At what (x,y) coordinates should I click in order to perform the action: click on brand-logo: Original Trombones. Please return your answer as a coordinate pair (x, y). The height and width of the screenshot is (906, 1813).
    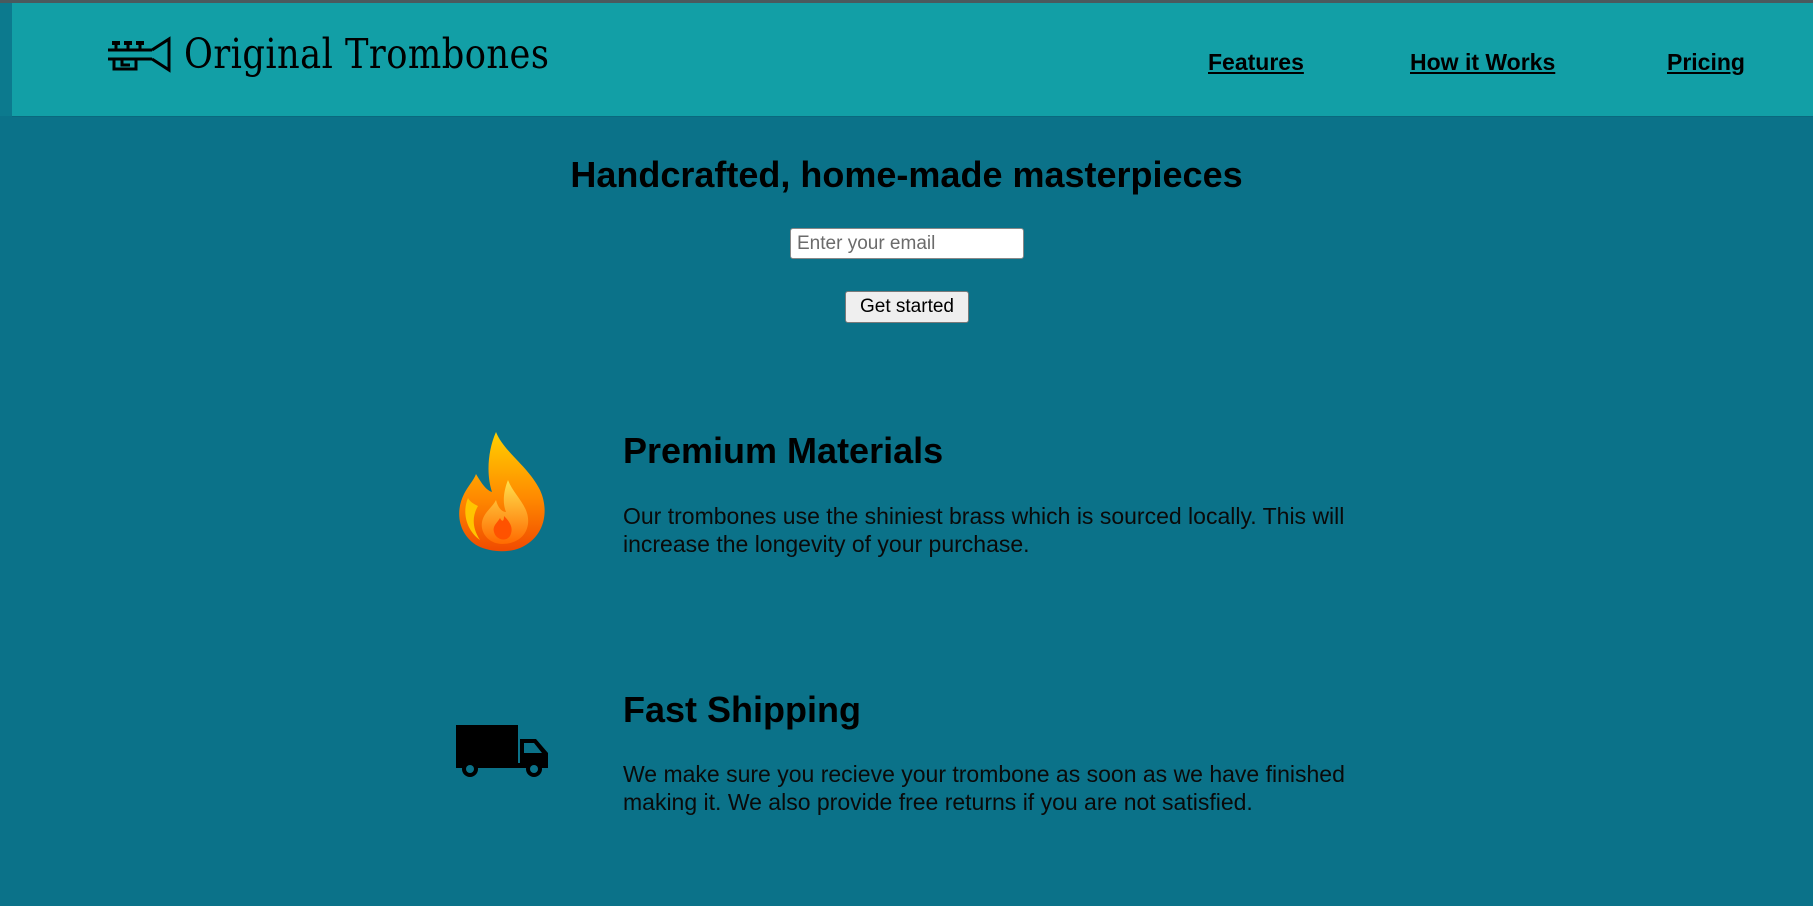
    Looking at the image, I should click on (357, 54).